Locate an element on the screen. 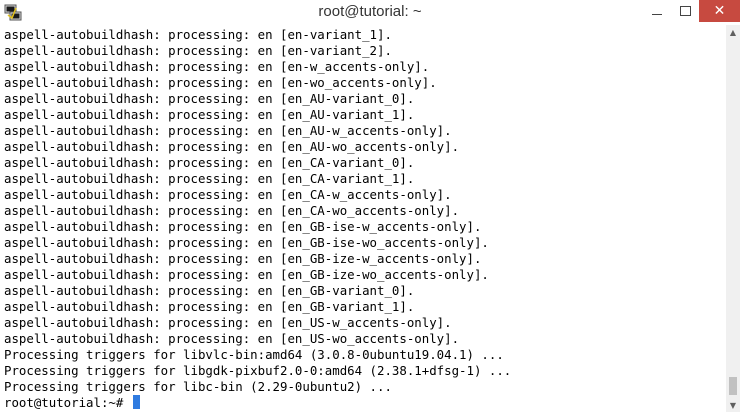  vertical-scrollbar: ▲ ▼ is located at coordinates (733, 218).